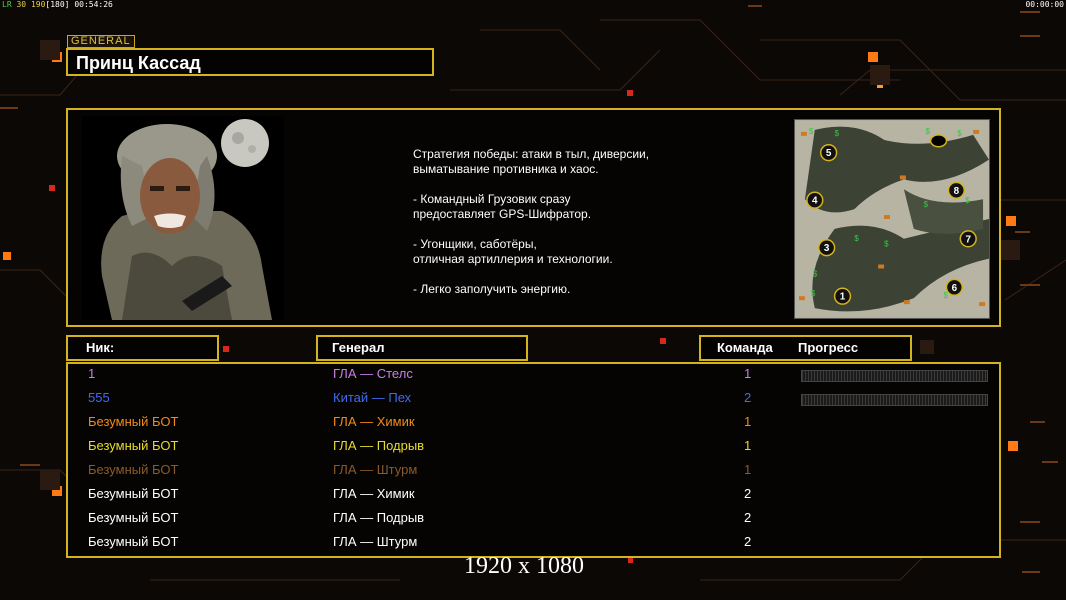 The width and height of the screenshot is (1066, 600). Describe the element at coordinates (100, 347) in the screenshot. I see `nick-header-label: Ник:` at that location.